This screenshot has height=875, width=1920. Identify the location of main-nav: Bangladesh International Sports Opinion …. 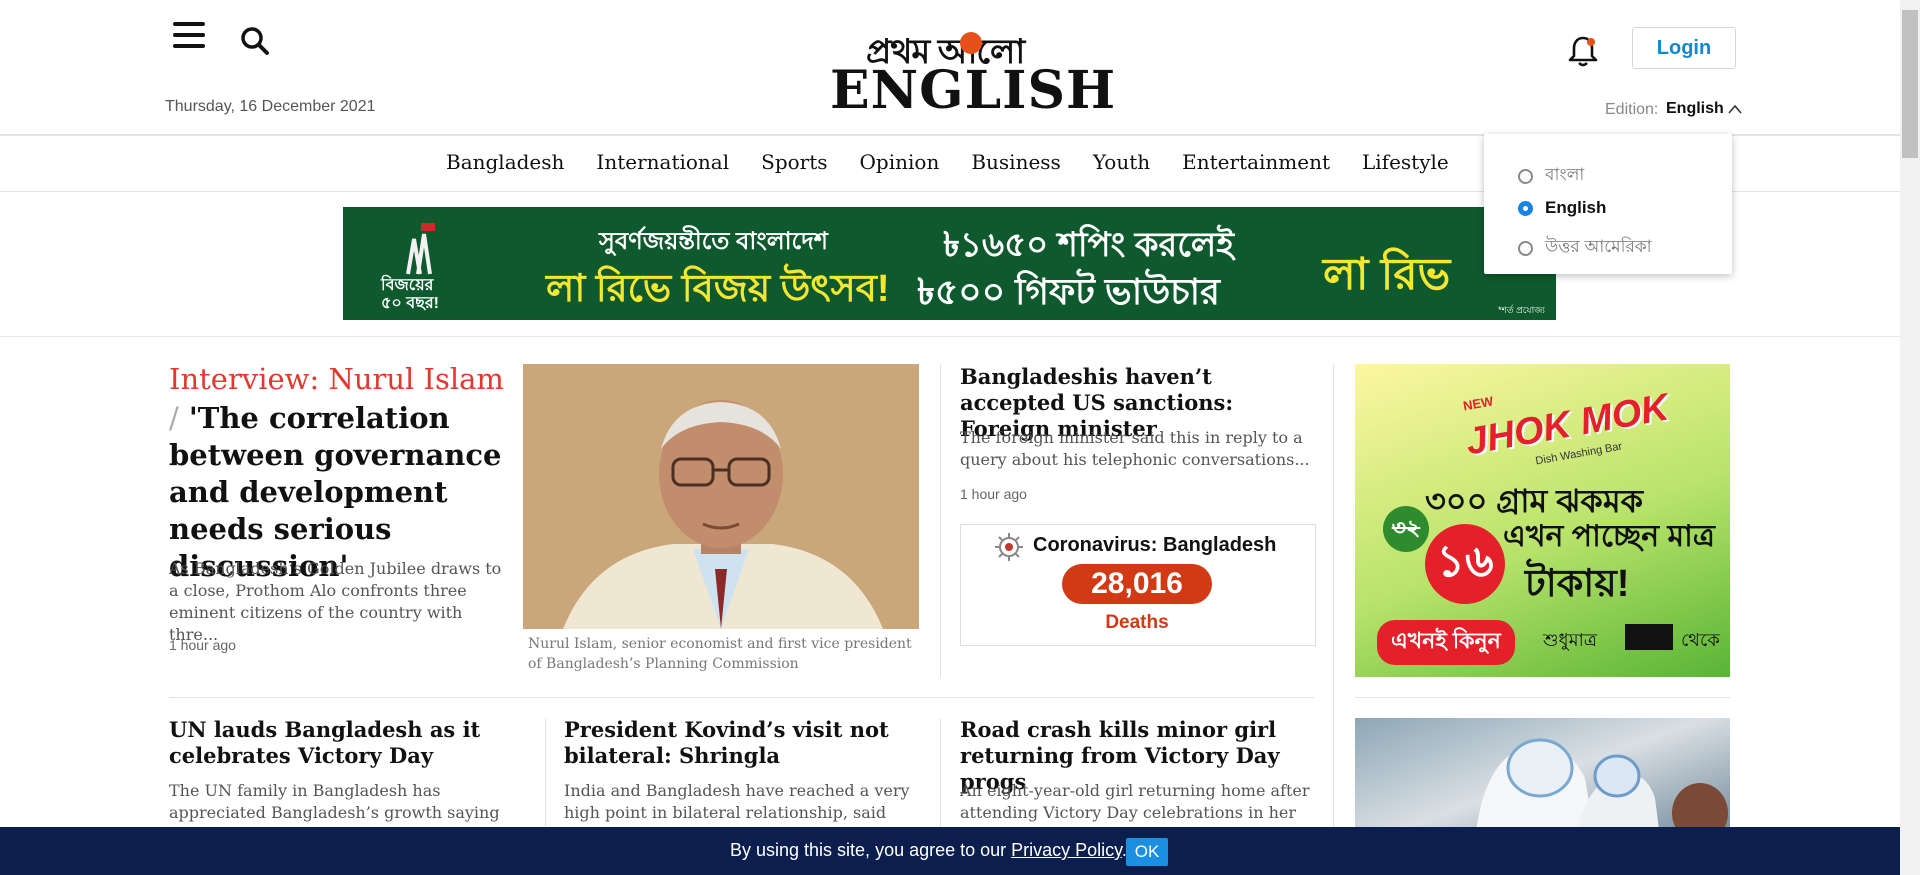
(947, 162).